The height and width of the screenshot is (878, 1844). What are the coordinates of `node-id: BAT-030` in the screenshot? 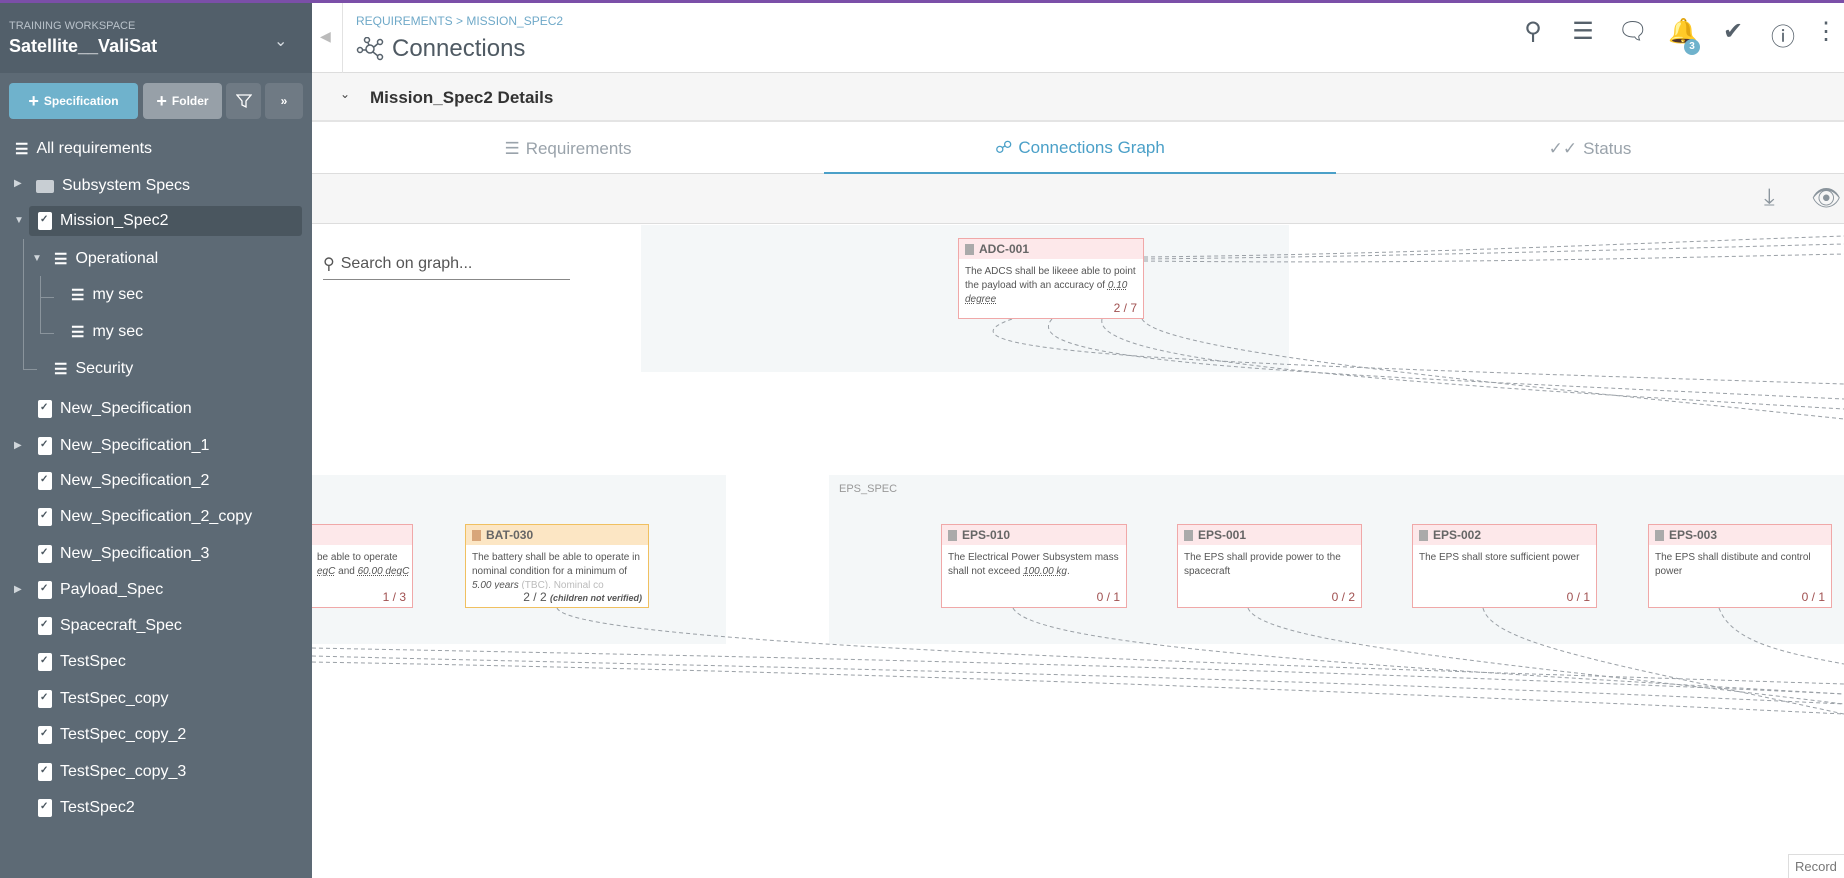 It's located at (510, 535).